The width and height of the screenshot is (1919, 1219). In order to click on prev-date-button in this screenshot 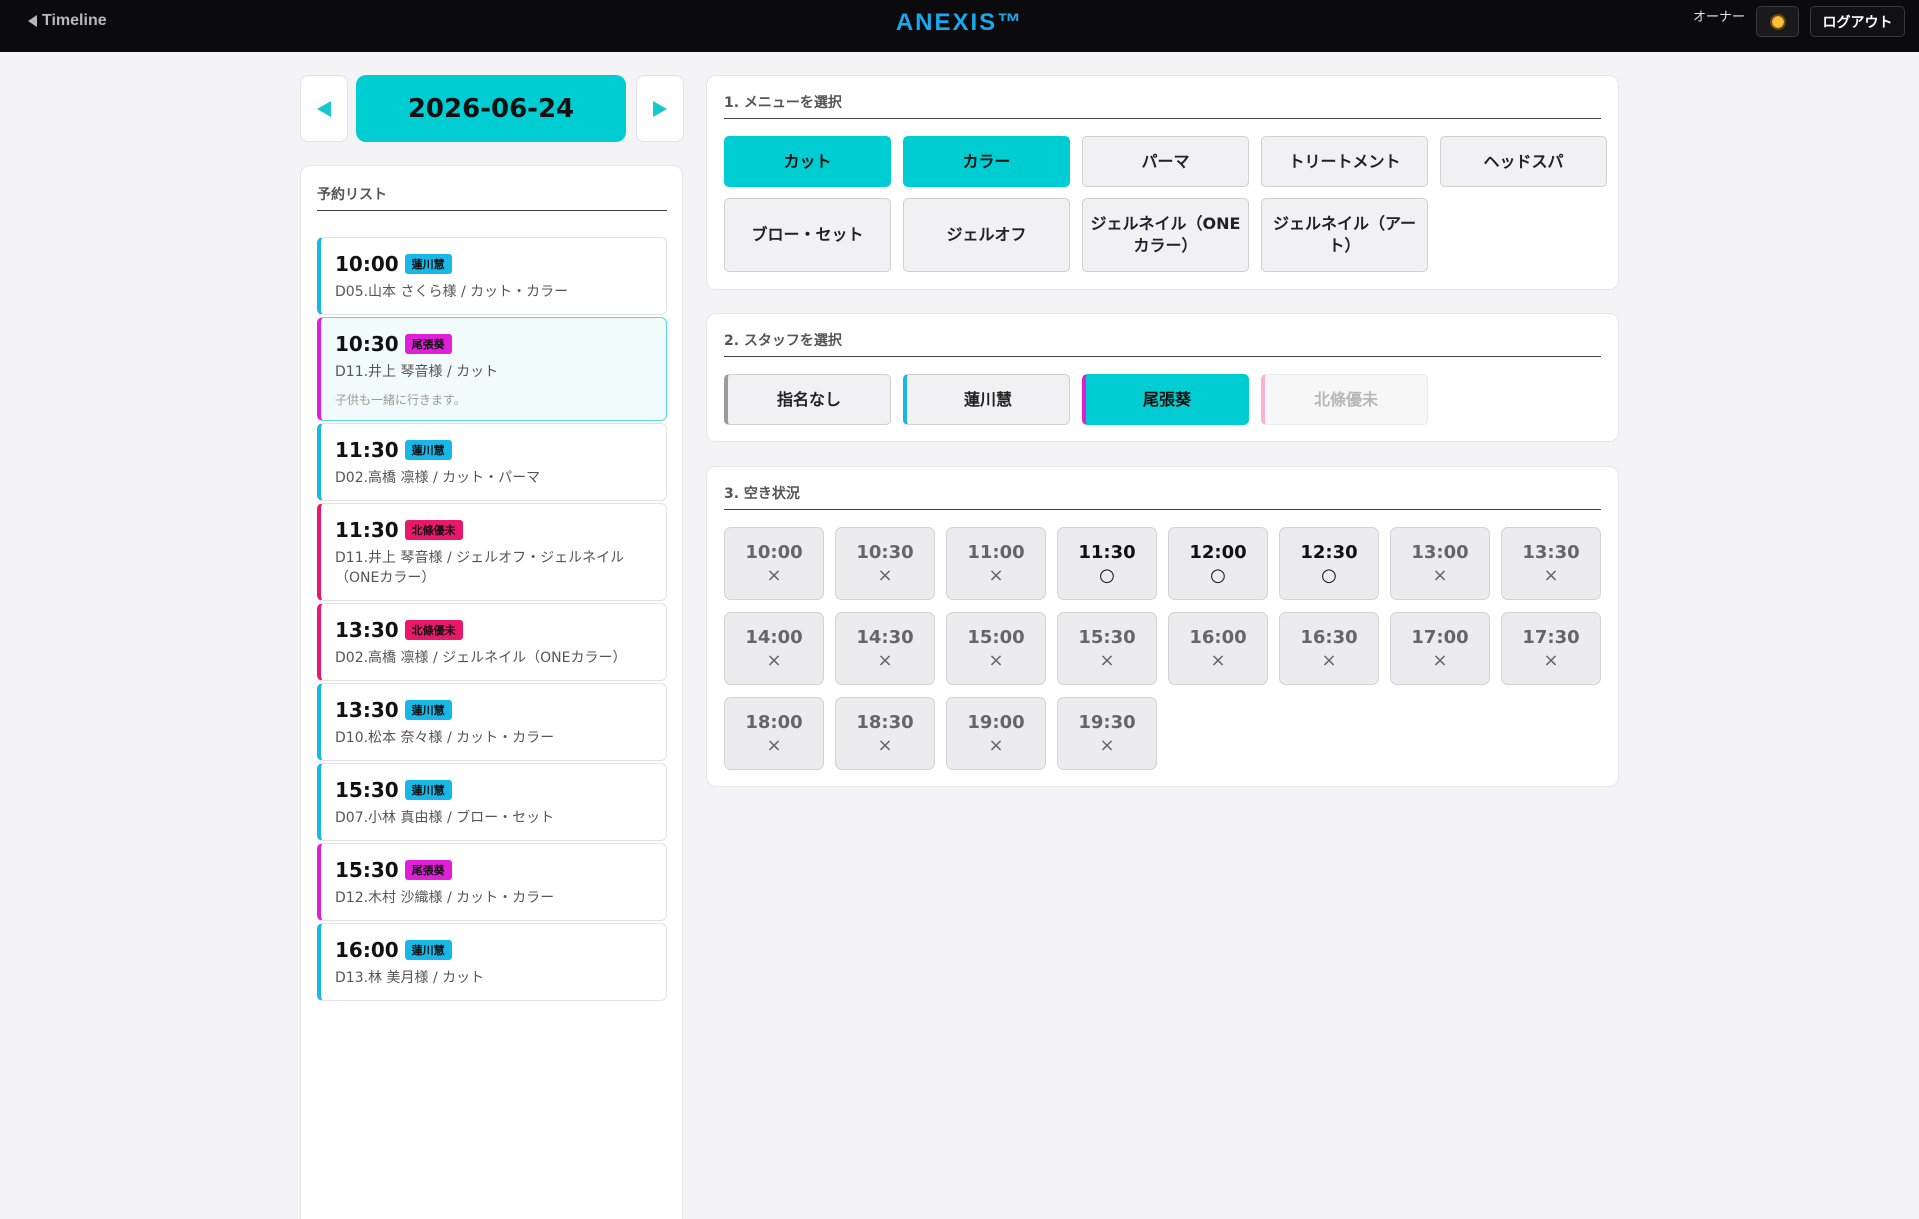, I will do `click(324, 108)`.